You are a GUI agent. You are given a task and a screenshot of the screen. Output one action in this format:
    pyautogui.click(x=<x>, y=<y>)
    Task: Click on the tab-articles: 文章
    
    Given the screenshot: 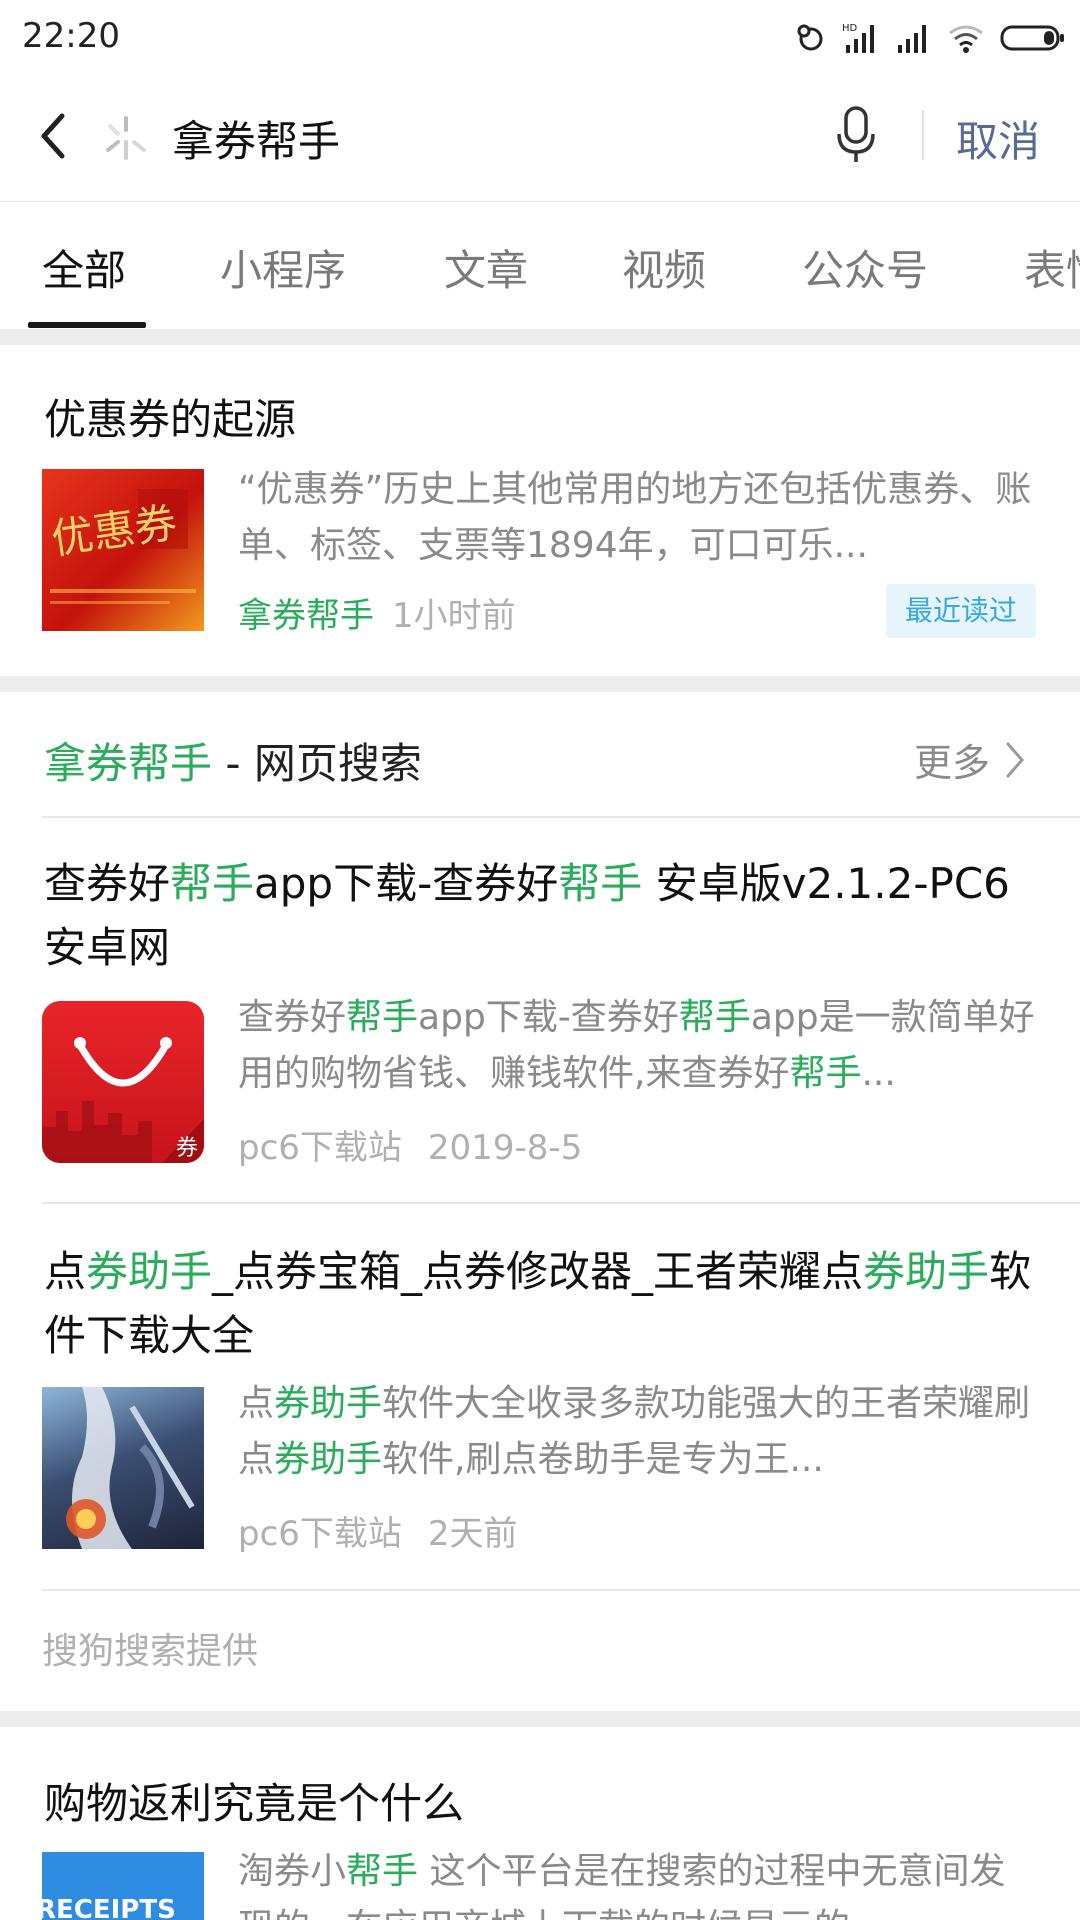 What is the action you would take?
    pyautogui.click(x=486, y=267)
    